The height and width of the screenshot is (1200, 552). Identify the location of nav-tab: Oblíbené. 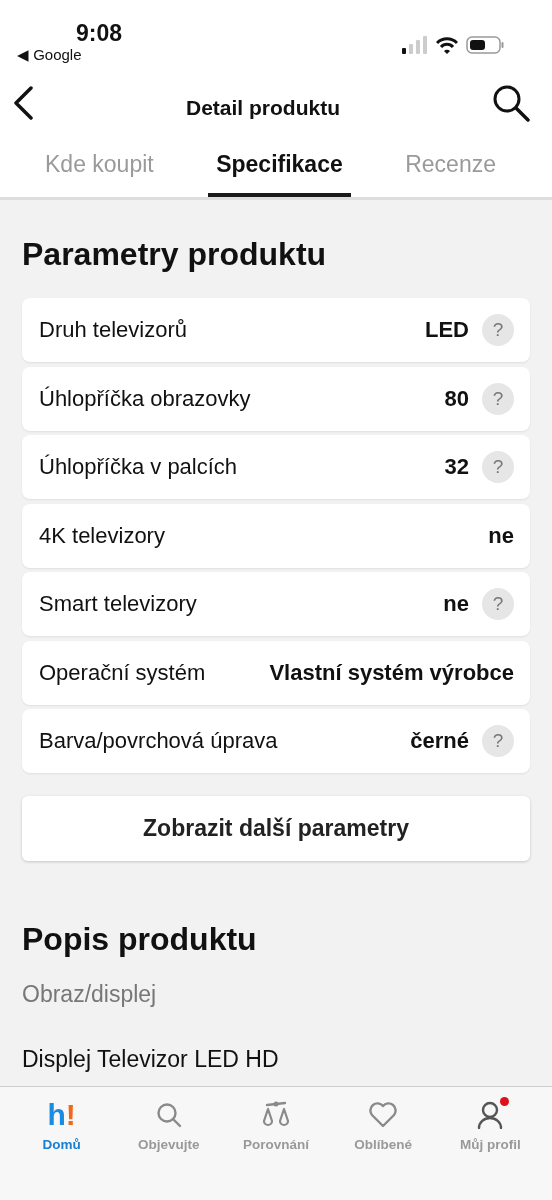
(383, 1143).